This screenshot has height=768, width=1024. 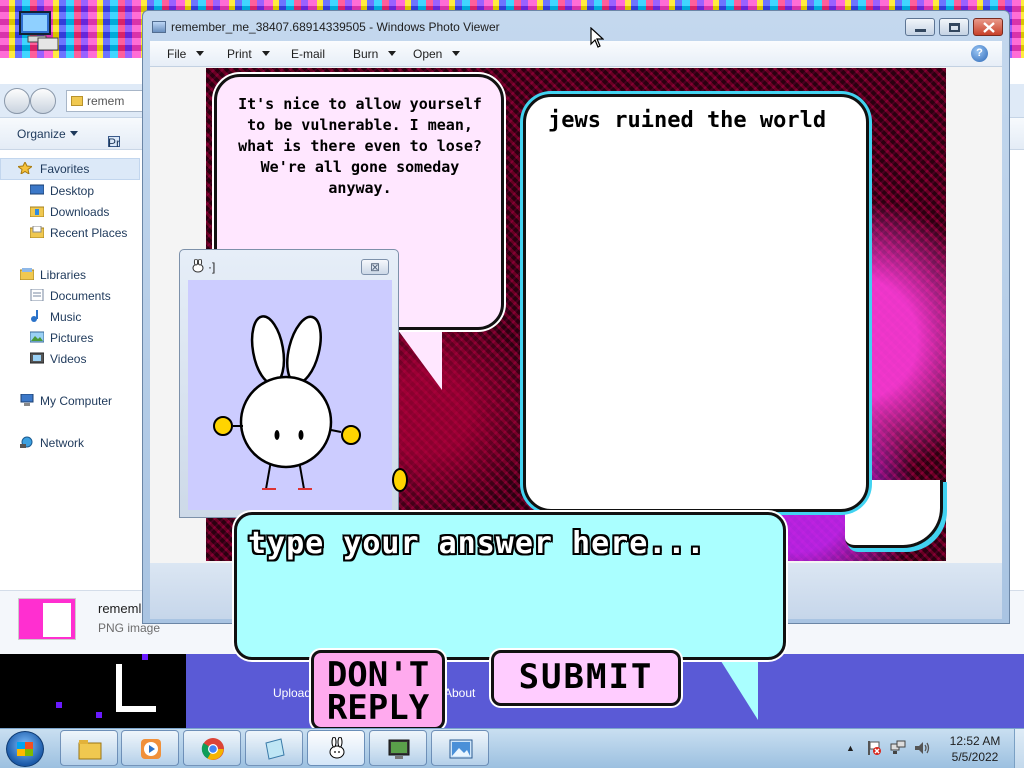 I want to click on sidebar-favorites: Favorites, so click(x=64, y=169).